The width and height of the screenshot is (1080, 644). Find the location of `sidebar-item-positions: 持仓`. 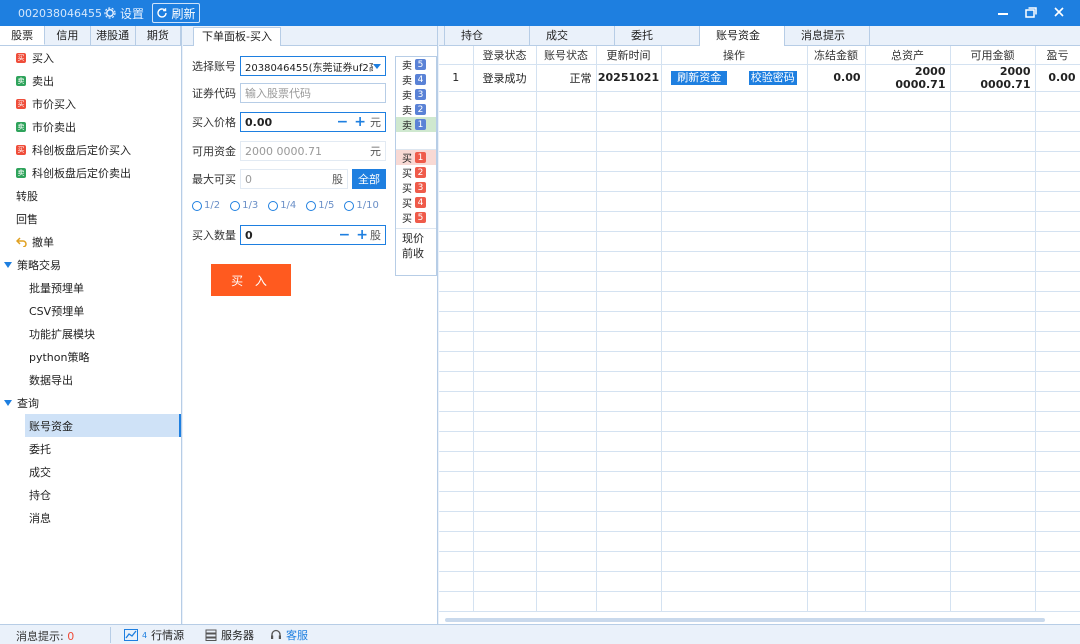

sidebar-item-positions: 持仓 is located at coordinates (90, 494).